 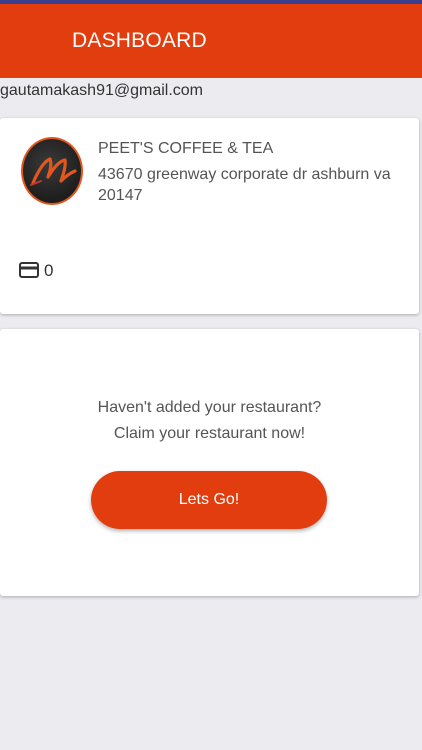 What do you see at coordinates (209, 500) in the screenshot?
I see `lets-go-button: Lets Go!` at bounding box center [209, 500].